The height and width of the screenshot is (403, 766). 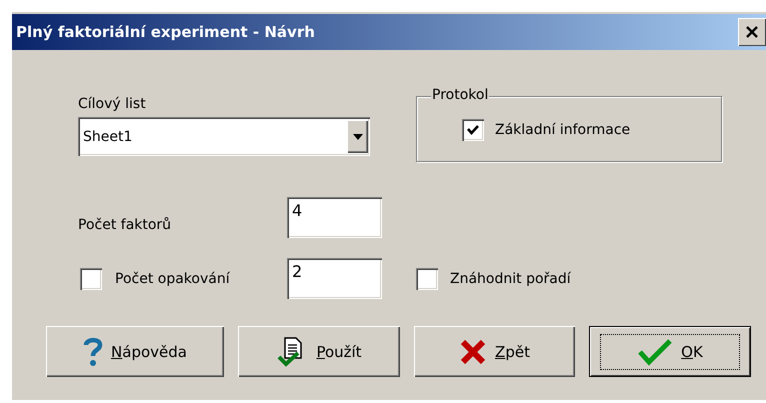 What do you see at coordinates (655, 352) in the screenshot?
I see `checkmark-icon` at bounding box center [655, 352].